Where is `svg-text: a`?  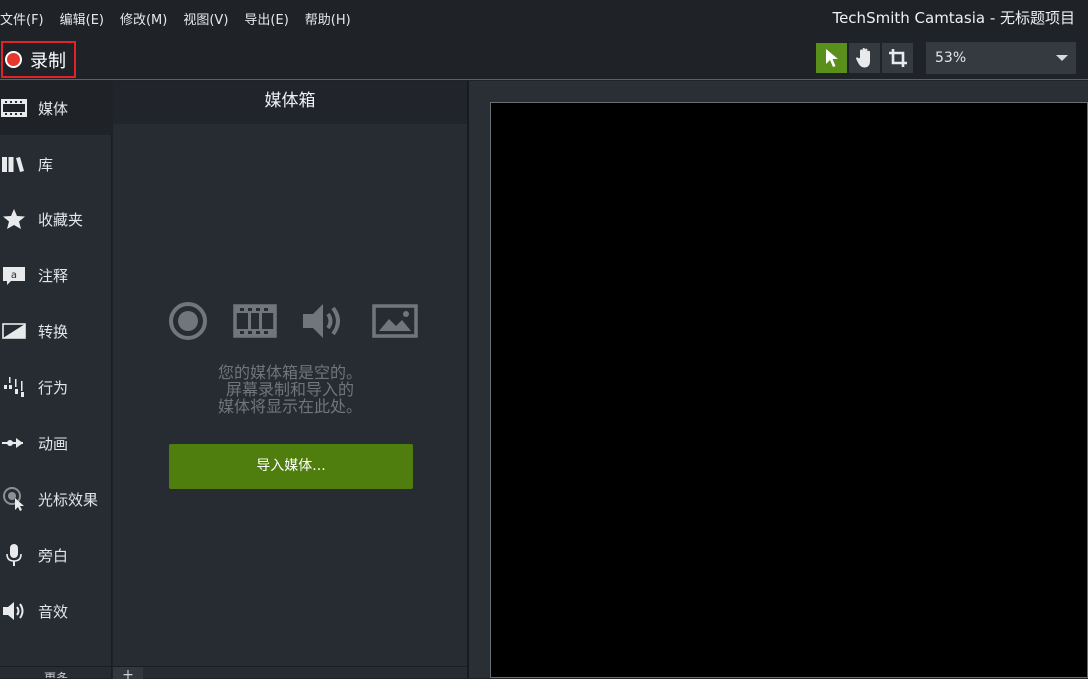 svg-text: a is located at coordinates (14, 275).